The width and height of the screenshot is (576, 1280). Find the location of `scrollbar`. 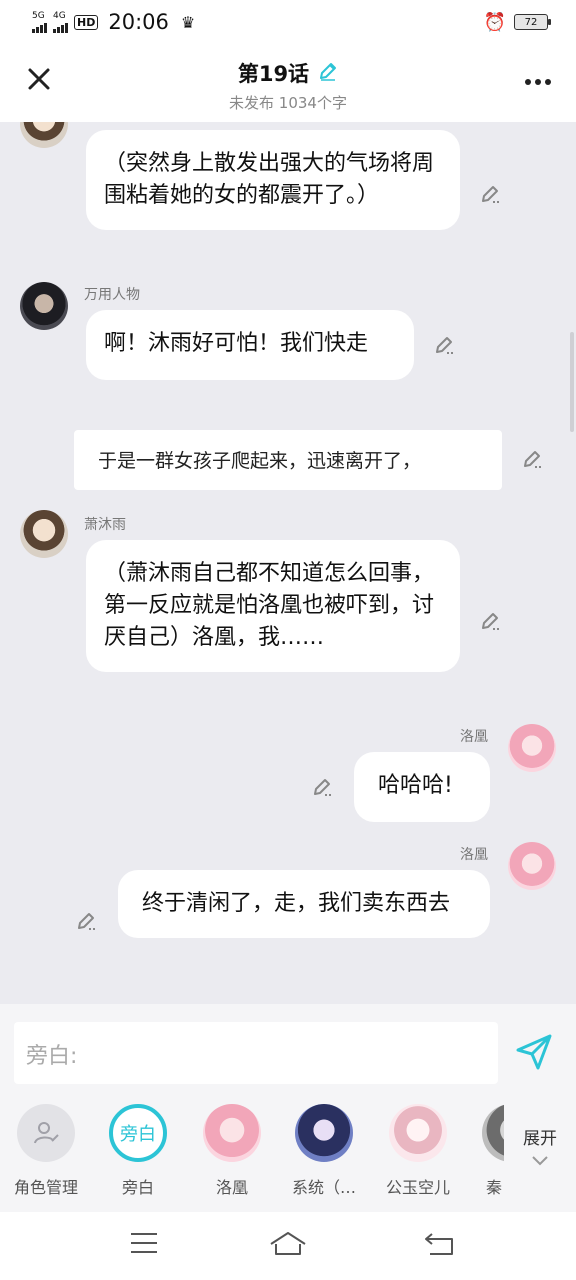

scrollbar is located at coordinates (572, 382).